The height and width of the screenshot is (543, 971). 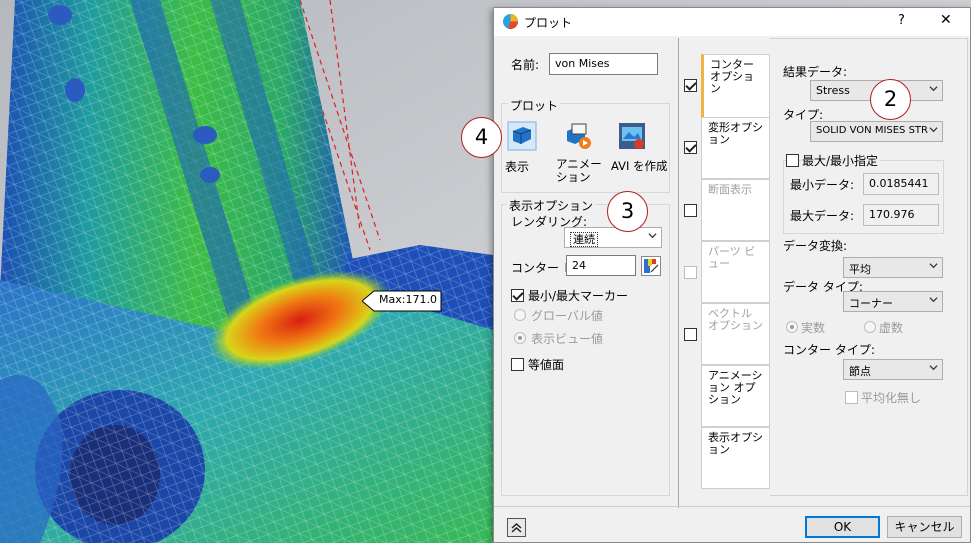 What do you see at coordinates (690, 147) in the screenshot?
I see `tab-deform-checkbox` at bounding box center [690, 147].